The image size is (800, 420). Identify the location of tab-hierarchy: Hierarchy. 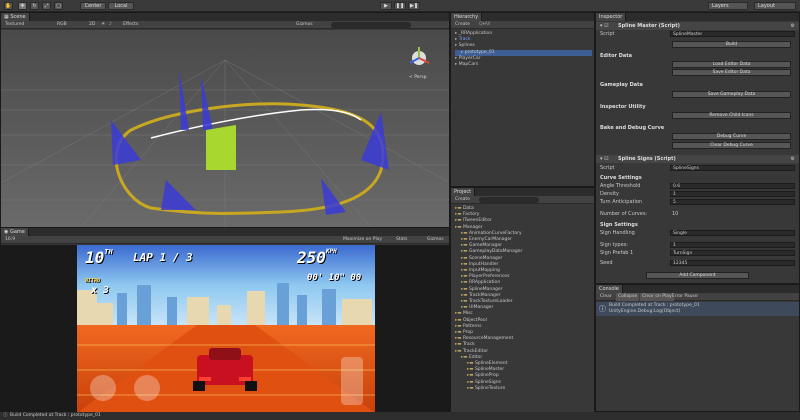
(467, 17).